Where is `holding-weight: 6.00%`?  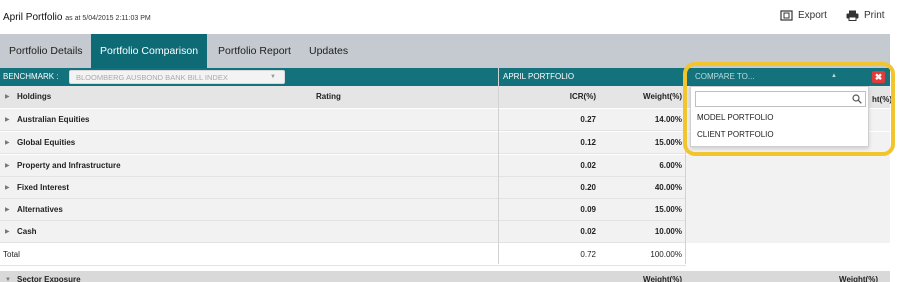 holding-weight: 6.00% is located at coordinates (670, 165).